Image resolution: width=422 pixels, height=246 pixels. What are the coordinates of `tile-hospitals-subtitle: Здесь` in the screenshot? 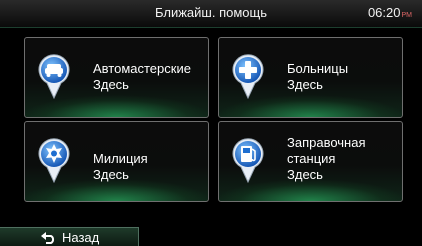 It's located at (305, 84).